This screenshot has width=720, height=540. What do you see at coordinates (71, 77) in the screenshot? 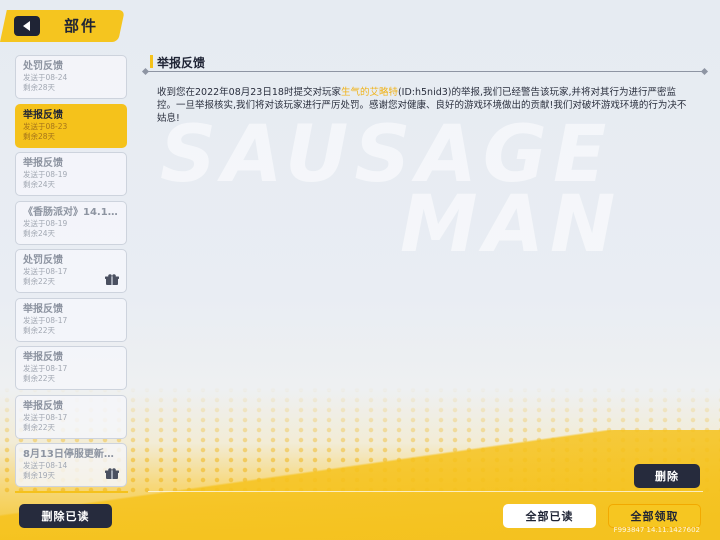
I see `mail-item: 处罚反馈 发送于08-24 剩余28天` at bounding box center [71, 77].